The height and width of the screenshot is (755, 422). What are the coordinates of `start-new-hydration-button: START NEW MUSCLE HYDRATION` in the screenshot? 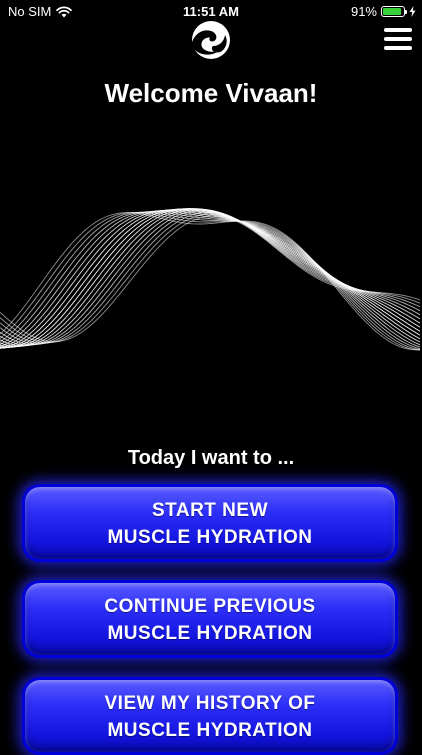 It's located at (210, 523).